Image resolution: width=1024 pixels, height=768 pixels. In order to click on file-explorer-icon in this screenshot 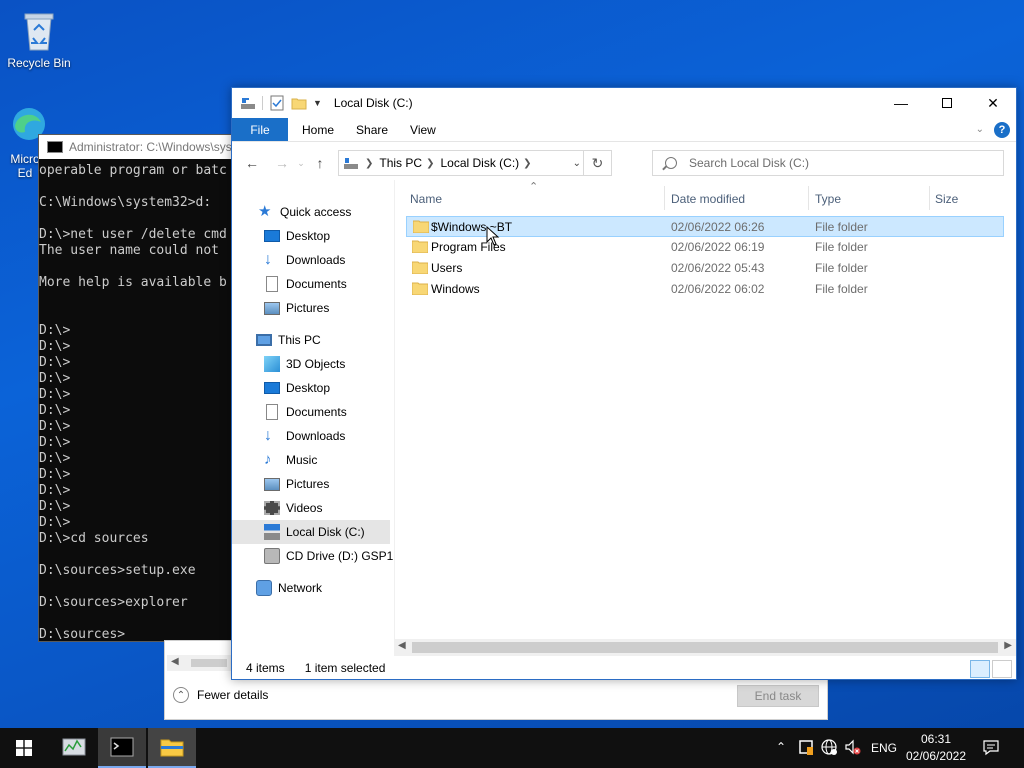, I will do `click(172, 748)`.